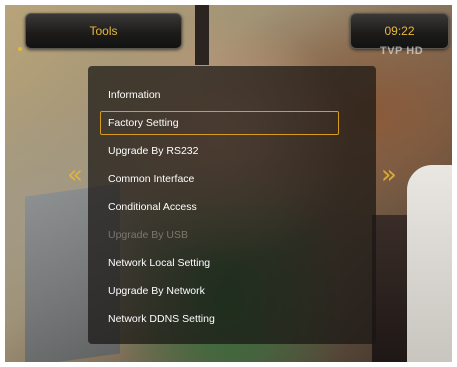 This screenshot has height=367, width=457. I want to click on chevron-right-icon: », so click(389, 175).